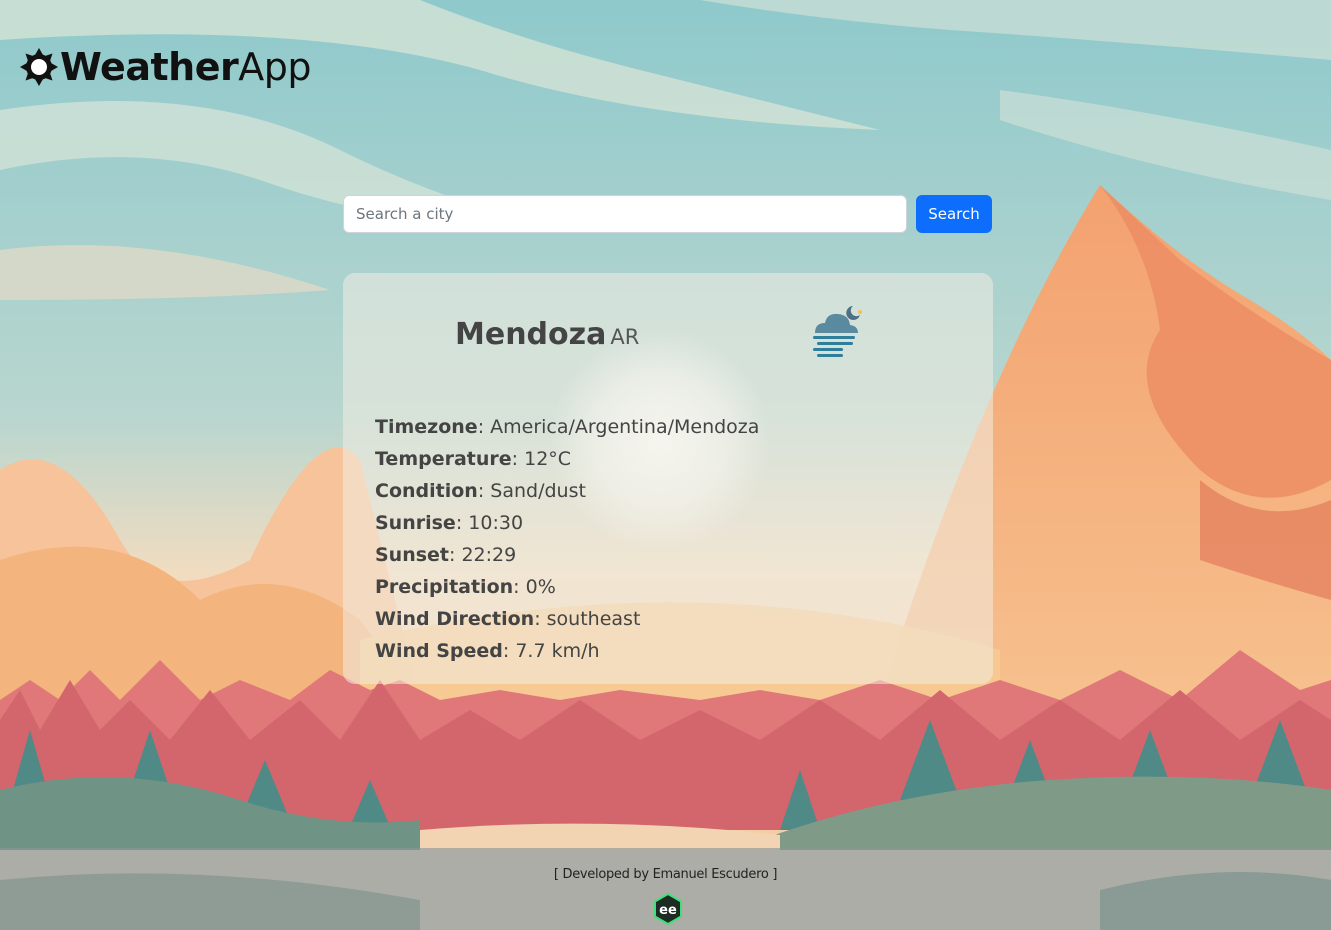 This screenshot has height=930, width=1331. What do you see at coordinates (538, 491) in the screenshot?
I see `detail-value: Sand/dust` at bounding box center [538, 491].